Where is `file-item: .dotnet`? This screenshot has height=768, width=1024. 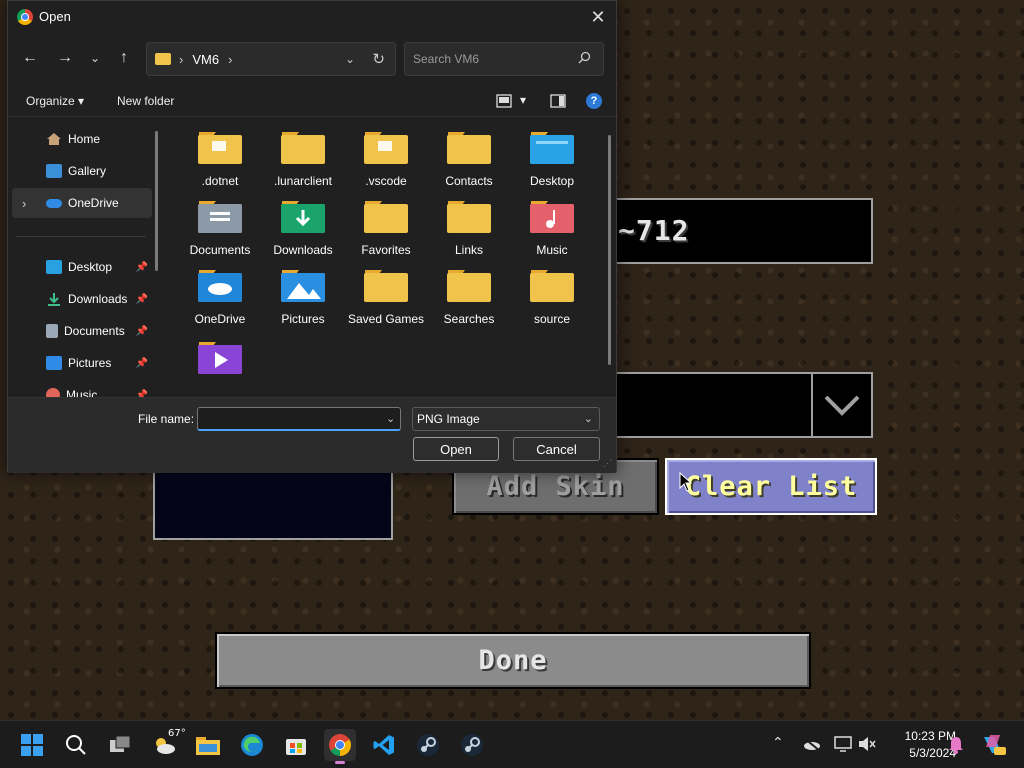
file-item: .dotnet is located at coordinates (220, 153).